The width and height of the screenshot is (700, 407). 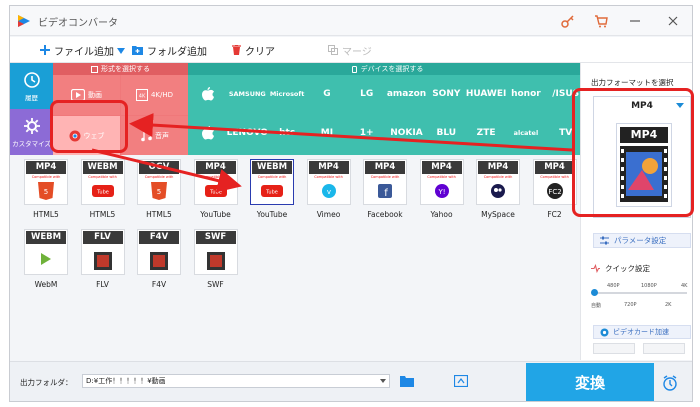 I want to click on arrow-web-to-youtube, so click(x=166, y=170).